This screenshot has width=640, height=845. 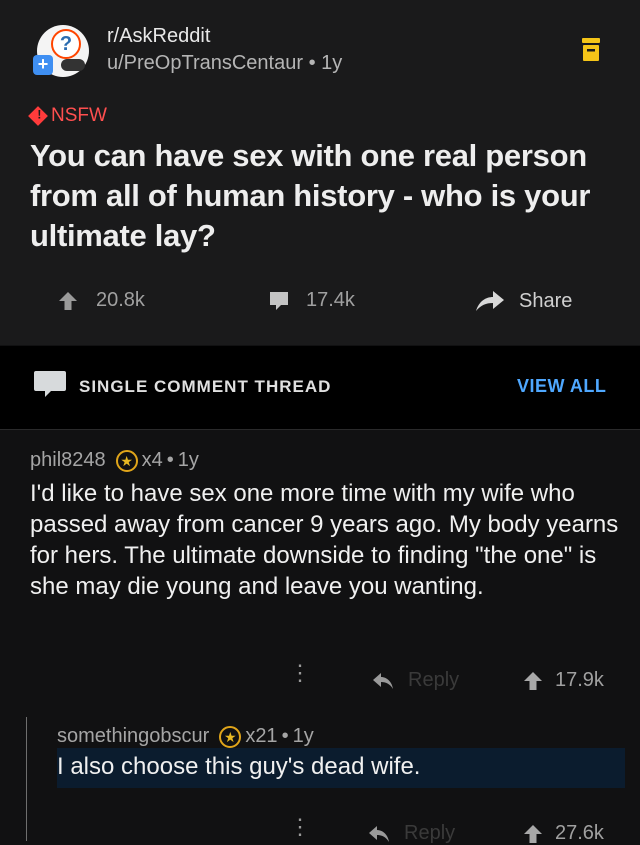 I want to click on post-meta: u/PreOpTransCentaur • 1y, so click(x=225, y=63).